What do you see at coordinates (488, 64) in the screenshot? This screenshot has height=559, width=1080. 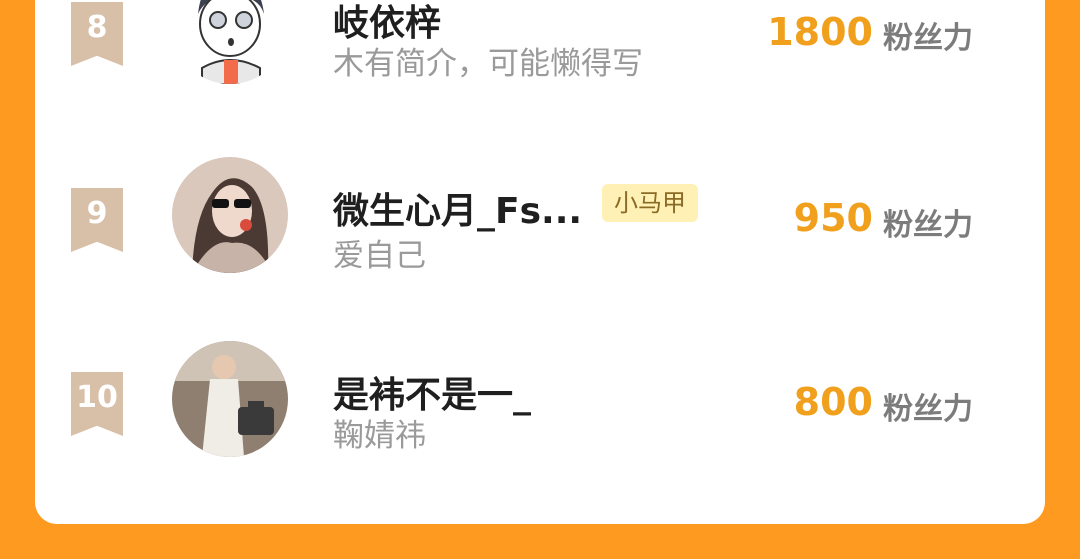 I see `user-bio: 木有简介，可能懒得写` at bounding box center [488, 64].